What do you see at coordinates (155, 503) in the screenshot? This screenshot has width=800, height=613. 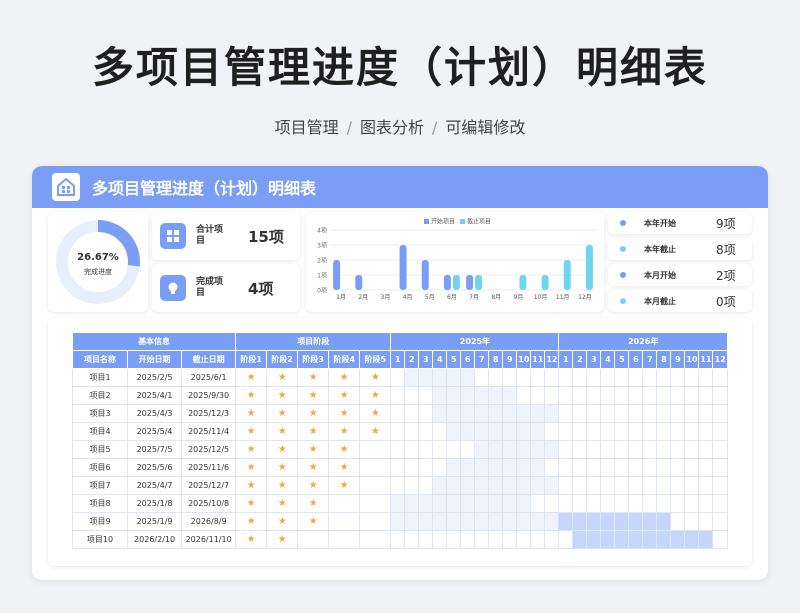 I see `cell-start: 2025/1/8` at bounding box center [155, 503].